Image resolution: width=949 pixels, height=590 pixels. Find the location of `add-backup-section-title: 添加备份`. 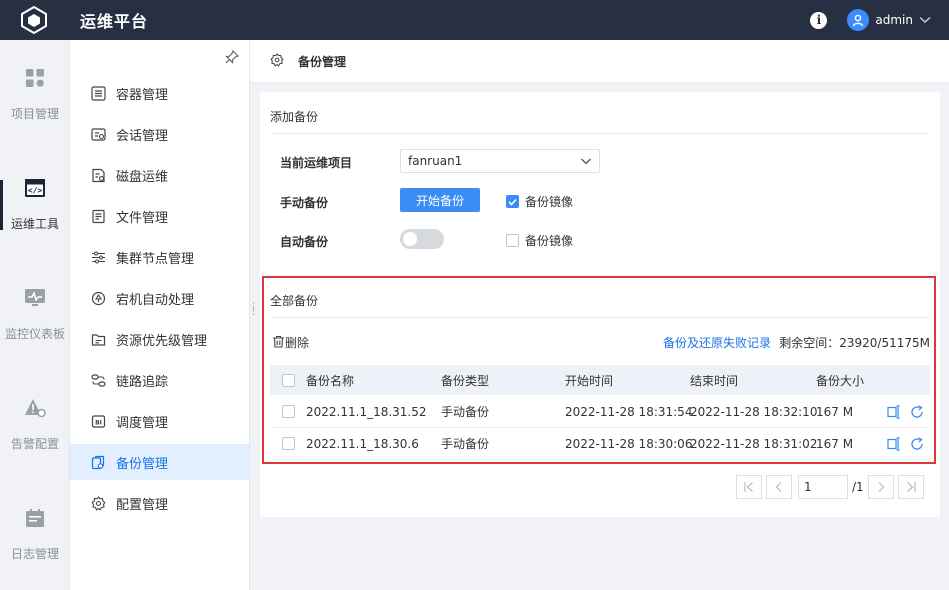

add-backup-section-title: 添加备份 is located at coordinates (294, 117).